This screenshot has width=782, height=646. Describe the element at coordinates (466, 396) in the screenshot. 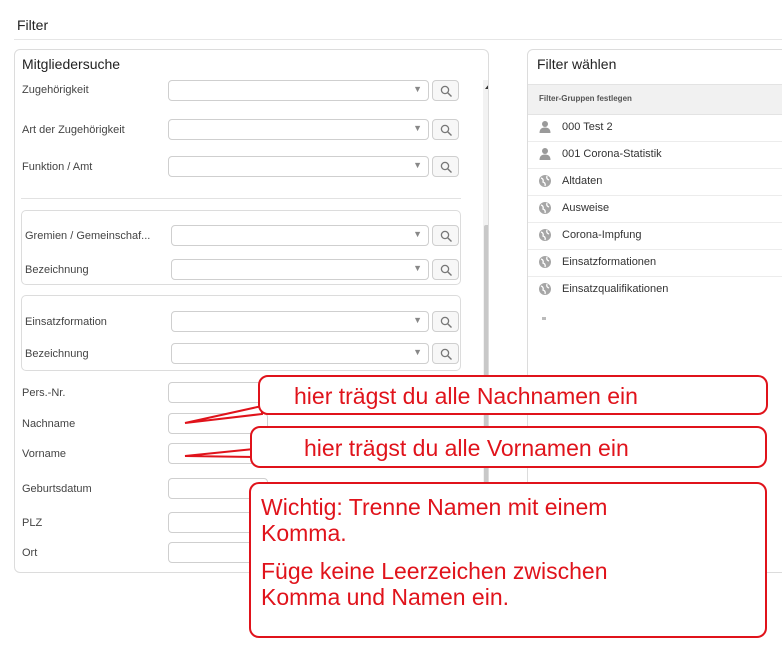

I see `lastname-hint: hier trägst du alle Nachnamen ein` at that location.